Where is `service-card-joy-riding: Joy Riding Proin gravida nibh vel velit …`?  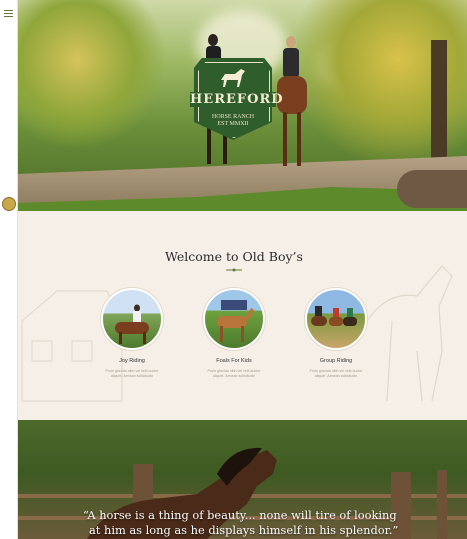
service-card-joy-riding: Joy Riding Proin gravida nibh vel velit … is located at coordinates (132, 333).